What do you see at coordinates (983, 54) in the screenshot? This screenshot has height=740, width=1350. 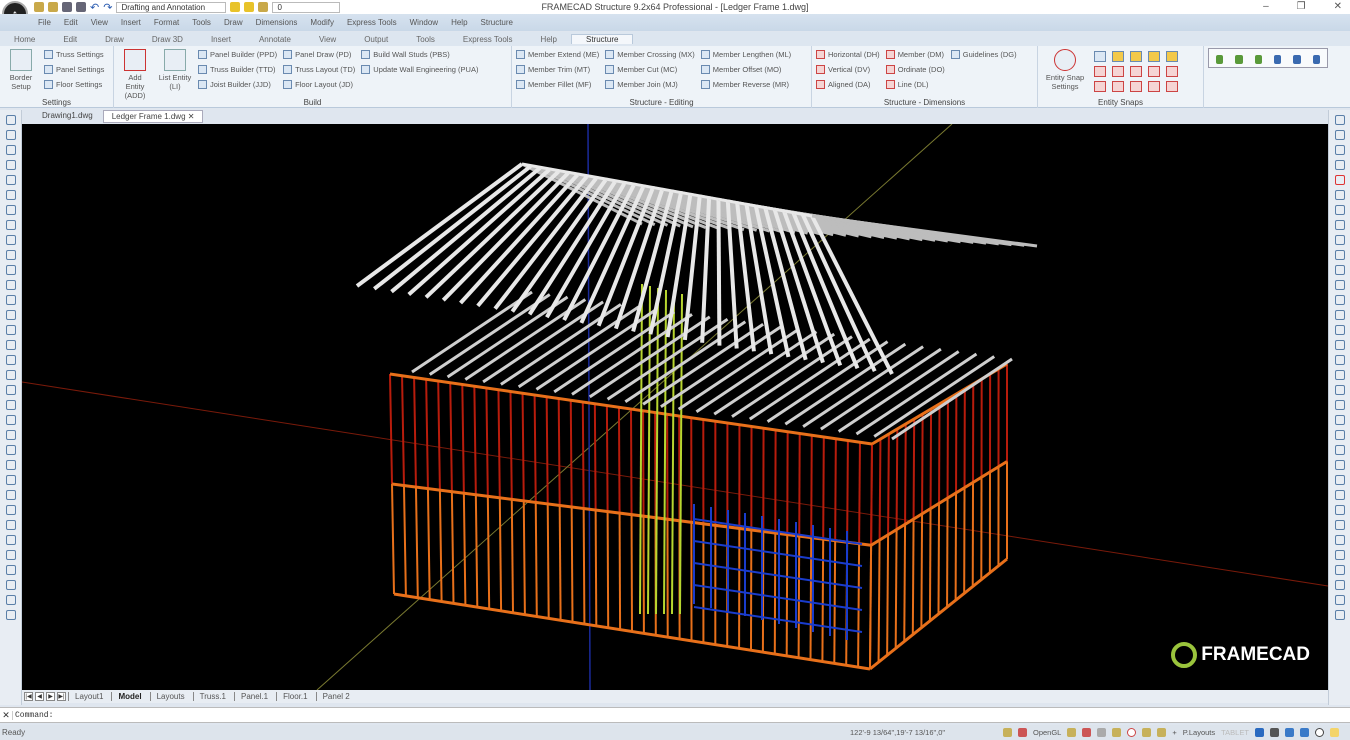 I see `guidelines-button: Guidelines (DG)` at bounding box center [983, 54].